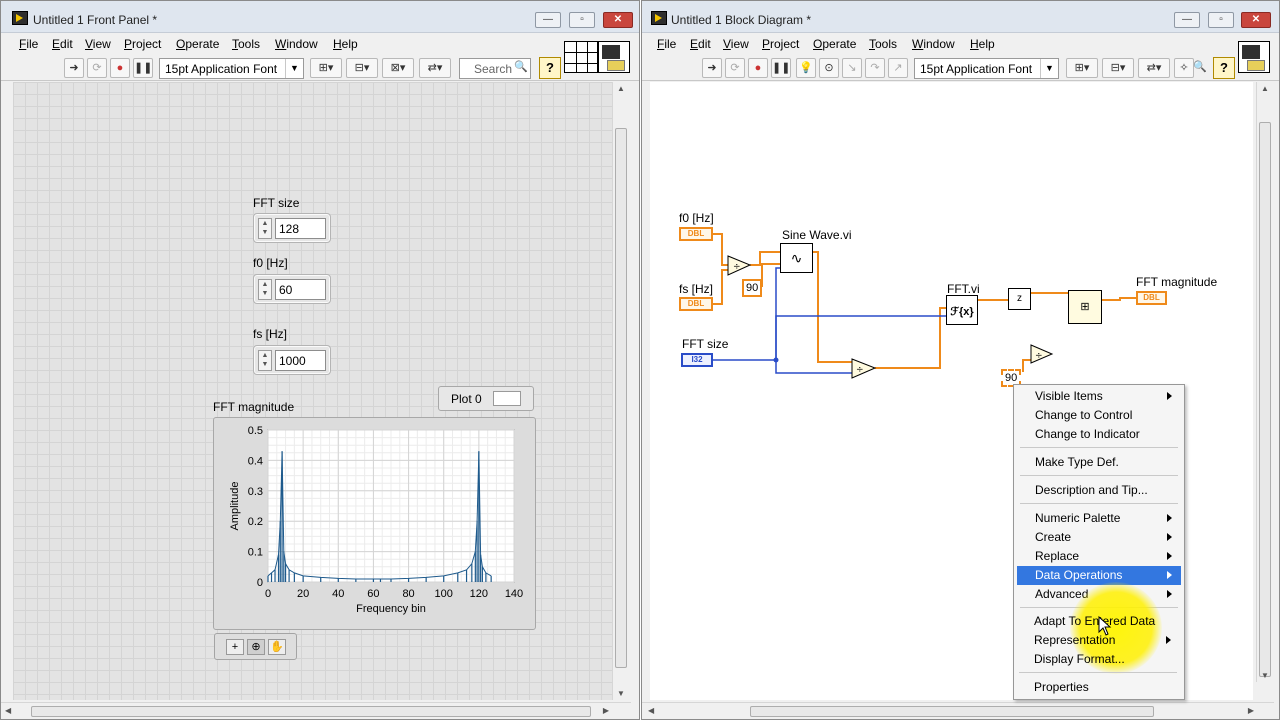 This screenshot has width=1280, height=720. What do you see at coordinates (1119, 299) in the screenshot?
I see `wire-subset-to-indicator` at bounding box center [1119, 299].